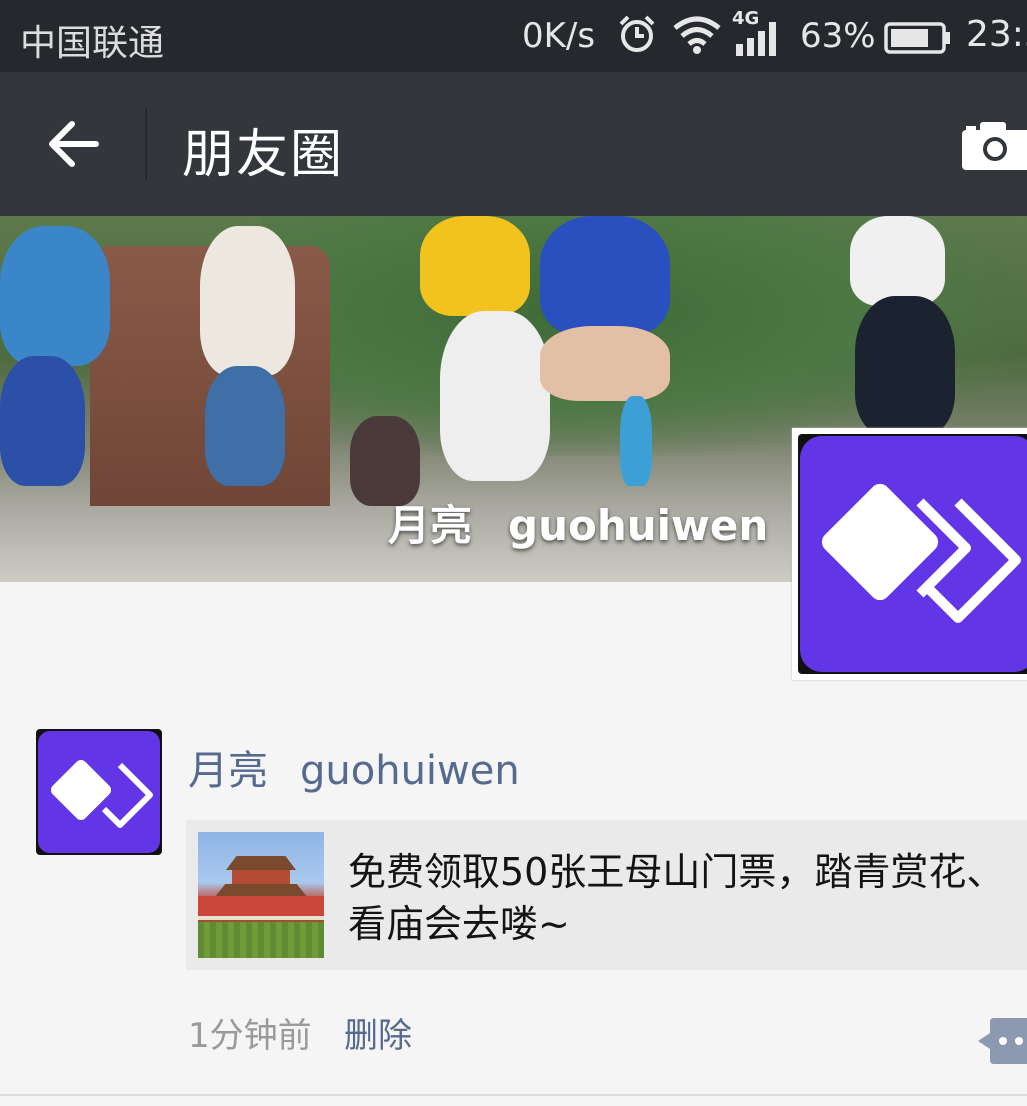  I want to click on cover-name-text: 月亮, so click(430, 525).